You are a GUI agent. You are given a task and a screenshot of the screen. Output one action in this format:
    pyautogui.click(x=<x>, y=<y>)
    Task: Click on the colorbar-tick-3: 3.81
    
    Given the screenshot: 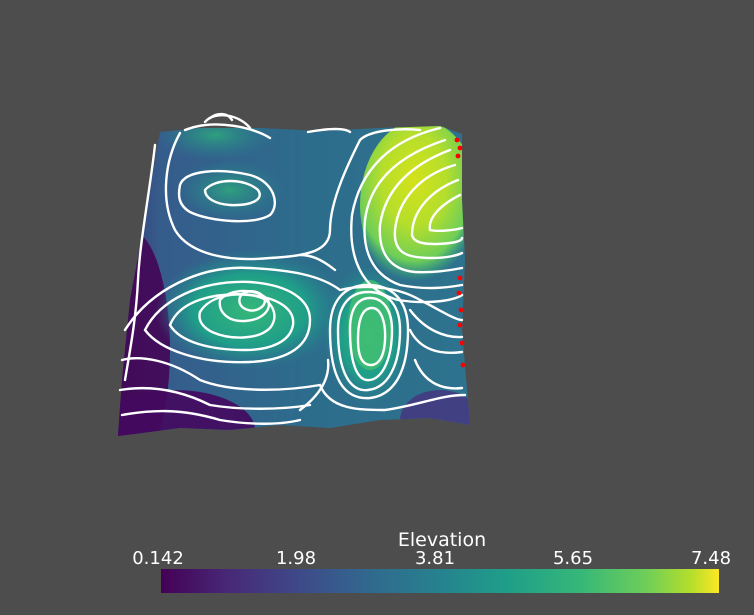 What is the action you would take?
    pyautogui.click(x=435, y=558)
    